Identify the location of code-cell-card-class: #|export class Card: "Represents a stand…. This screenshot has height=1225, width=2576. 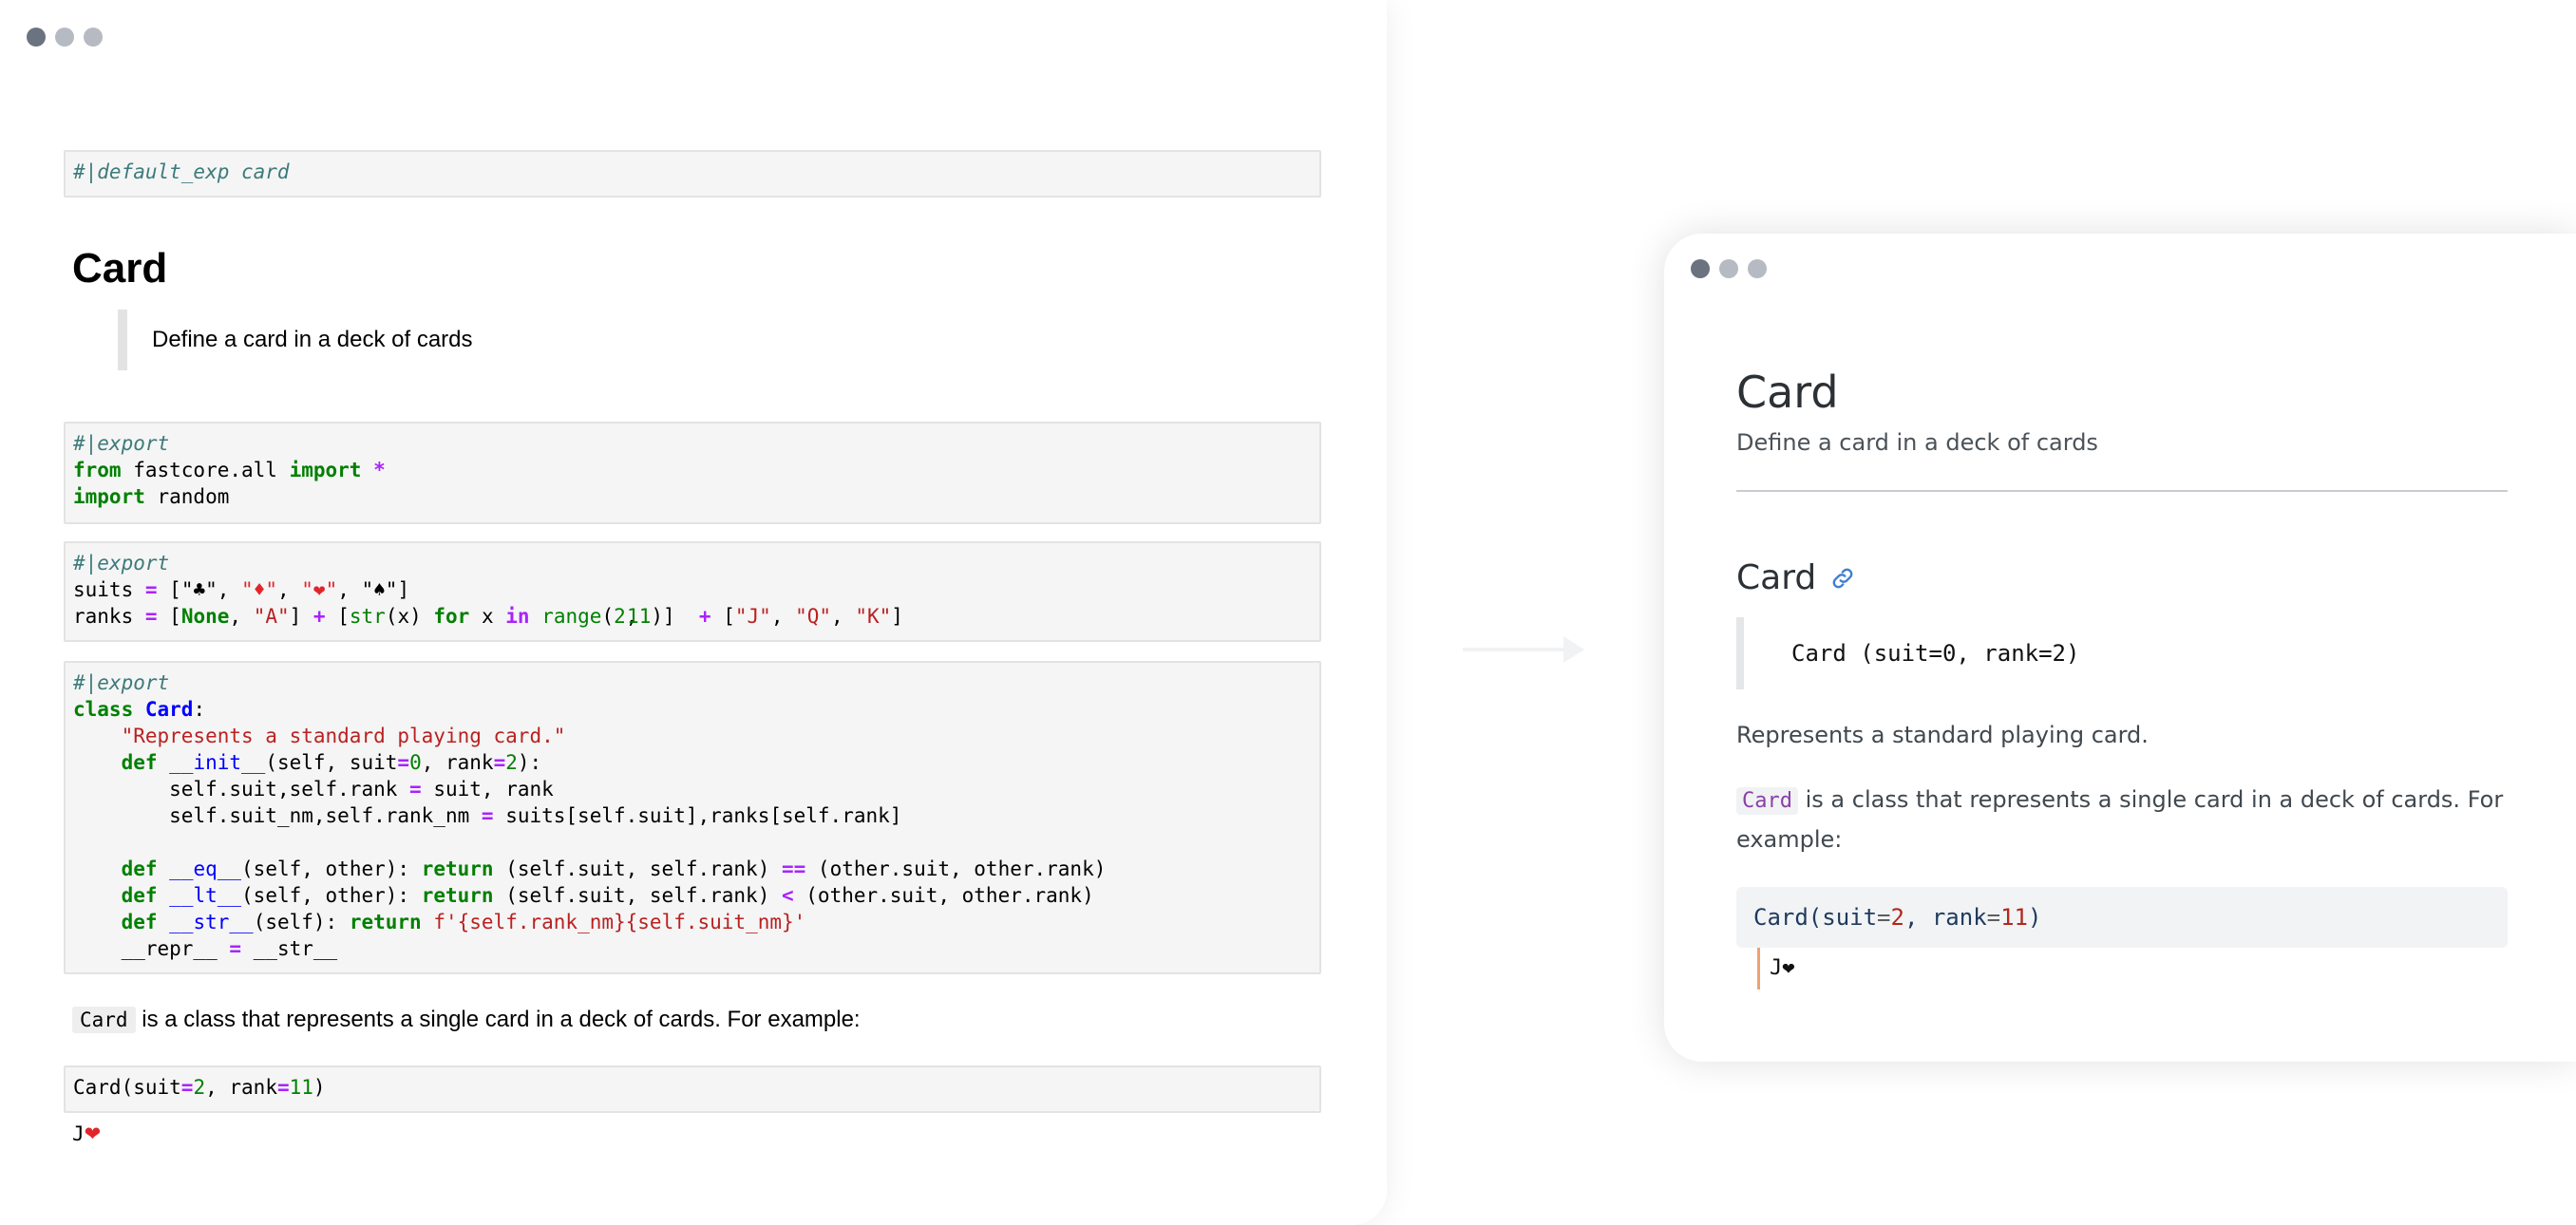
(692, 817).